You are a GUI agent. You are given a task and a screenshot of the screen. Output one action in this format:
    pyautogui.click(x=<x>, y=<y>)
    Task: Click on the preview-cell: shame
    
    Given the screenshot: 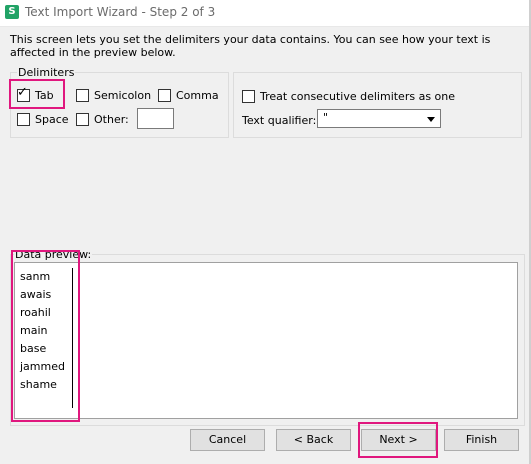 What is the action you would take?
    pyautogui.click(x=38, y=384)
    